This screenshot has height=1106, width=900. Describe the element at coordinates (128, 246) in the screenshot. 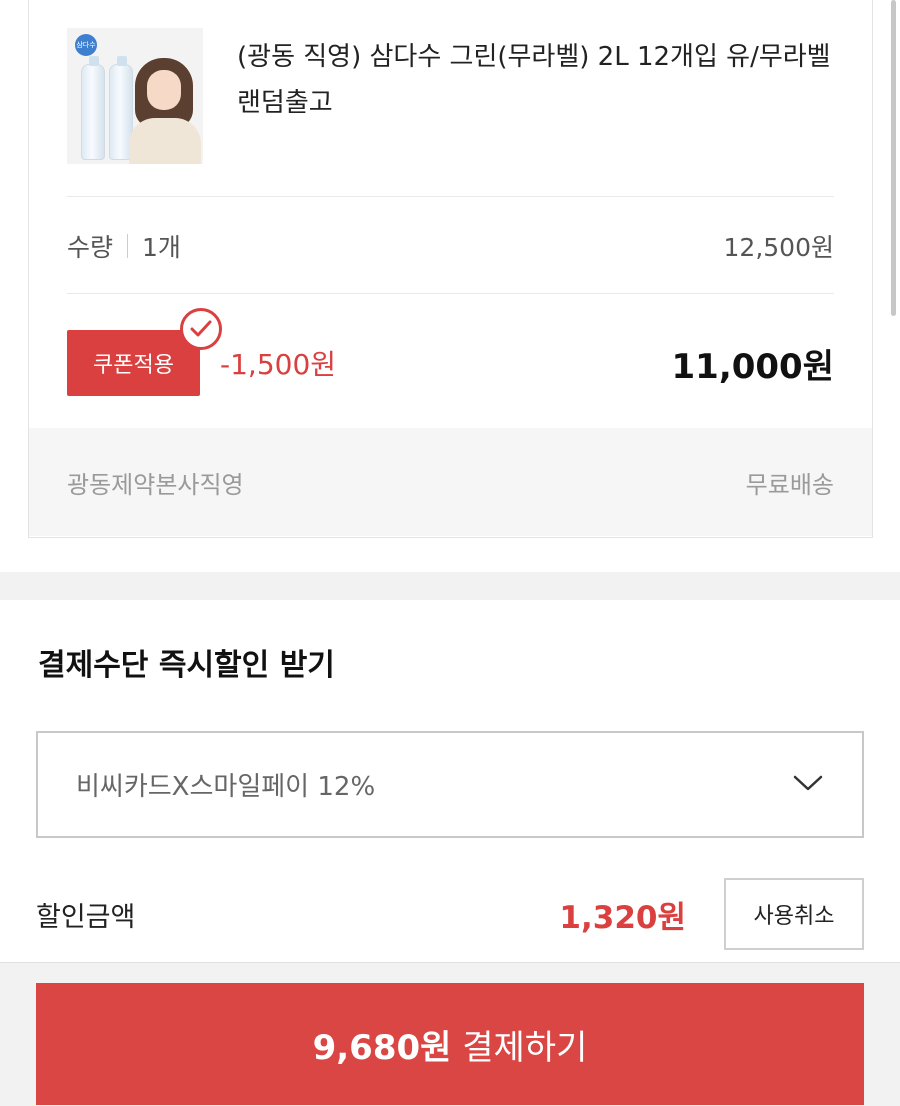

I see `separator` at that location.